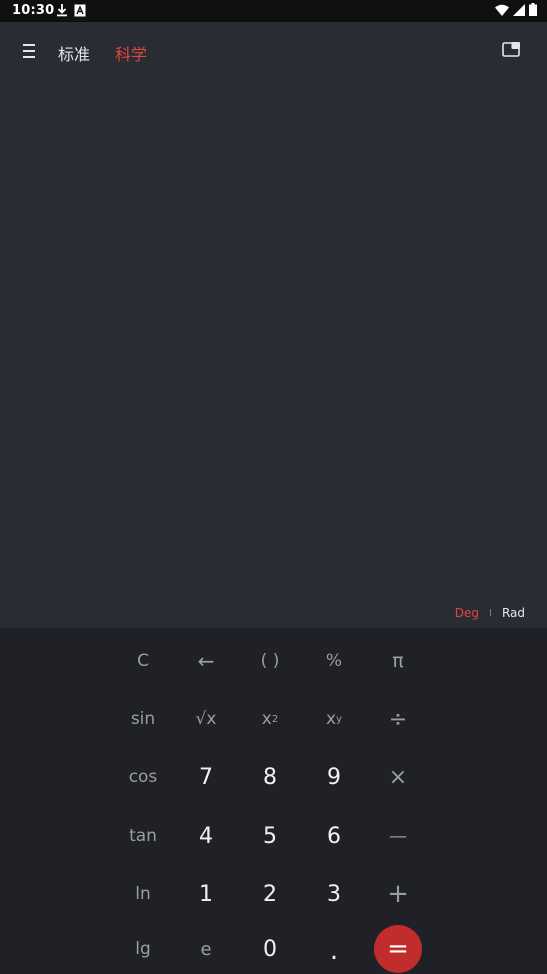 This screenshot has height=974, width=547. Describe the element at coordinates (398, 949) in the screenshot. I see `equals-button: =` at that location.